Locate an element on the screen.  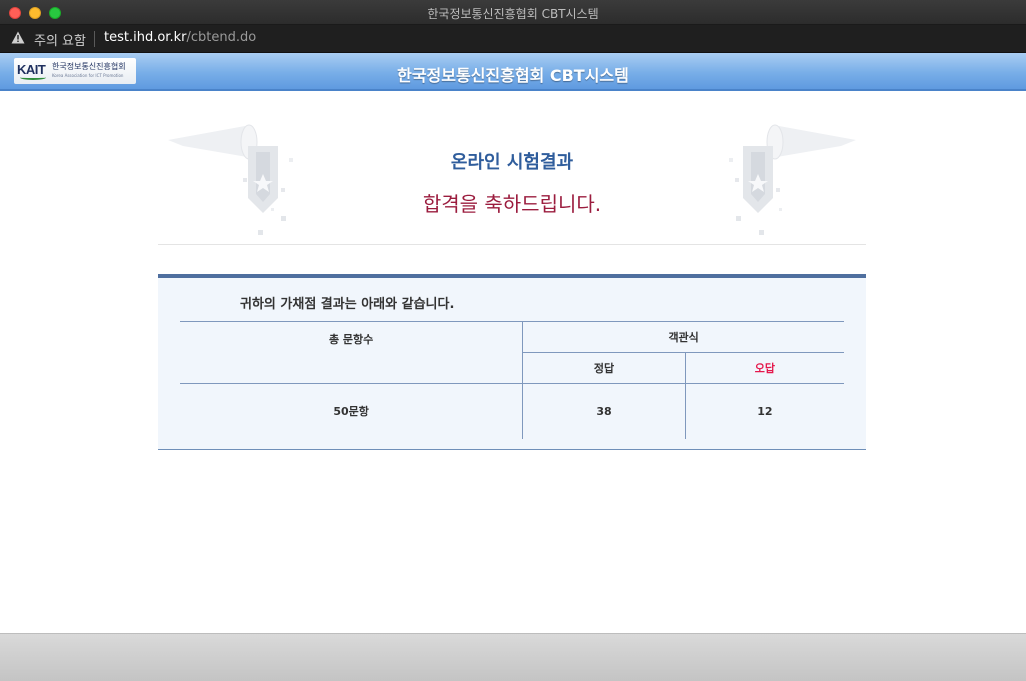
site-title: 한국정보통신진흥협회 CBT시스템 is located at coordinates (513, 75).